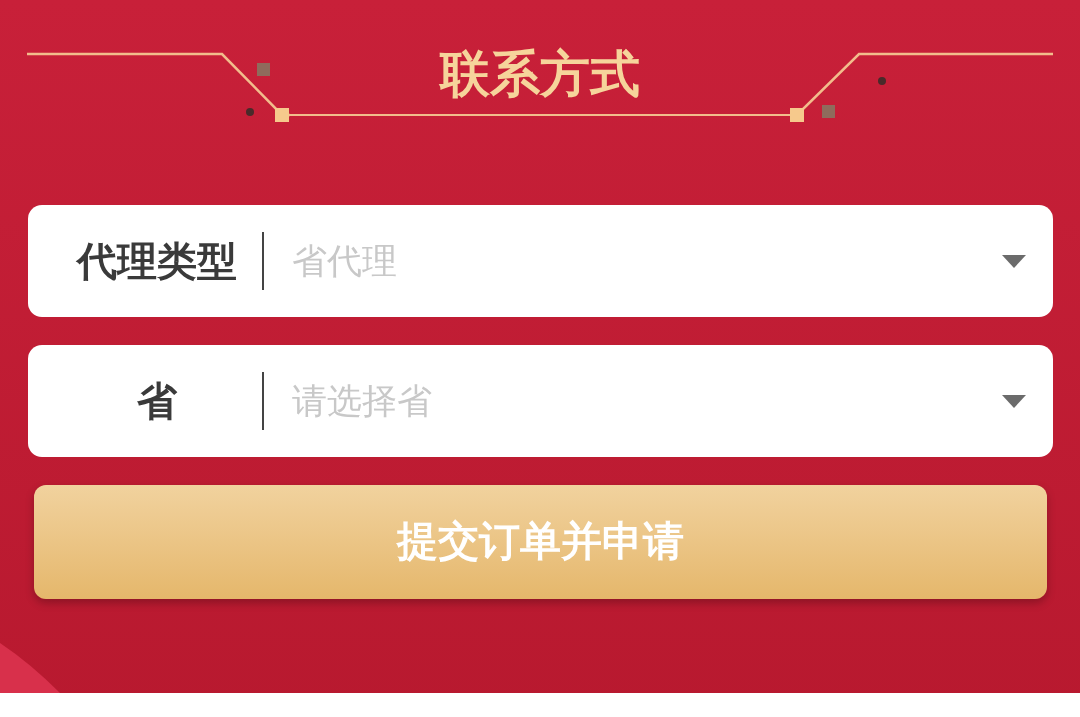 The height and width of the screenshot is (717, 1080). What do you see at coordinates (540, 74) in the screenshot?
I see `section-title: 联系方式` at bounding box center [540, 74].